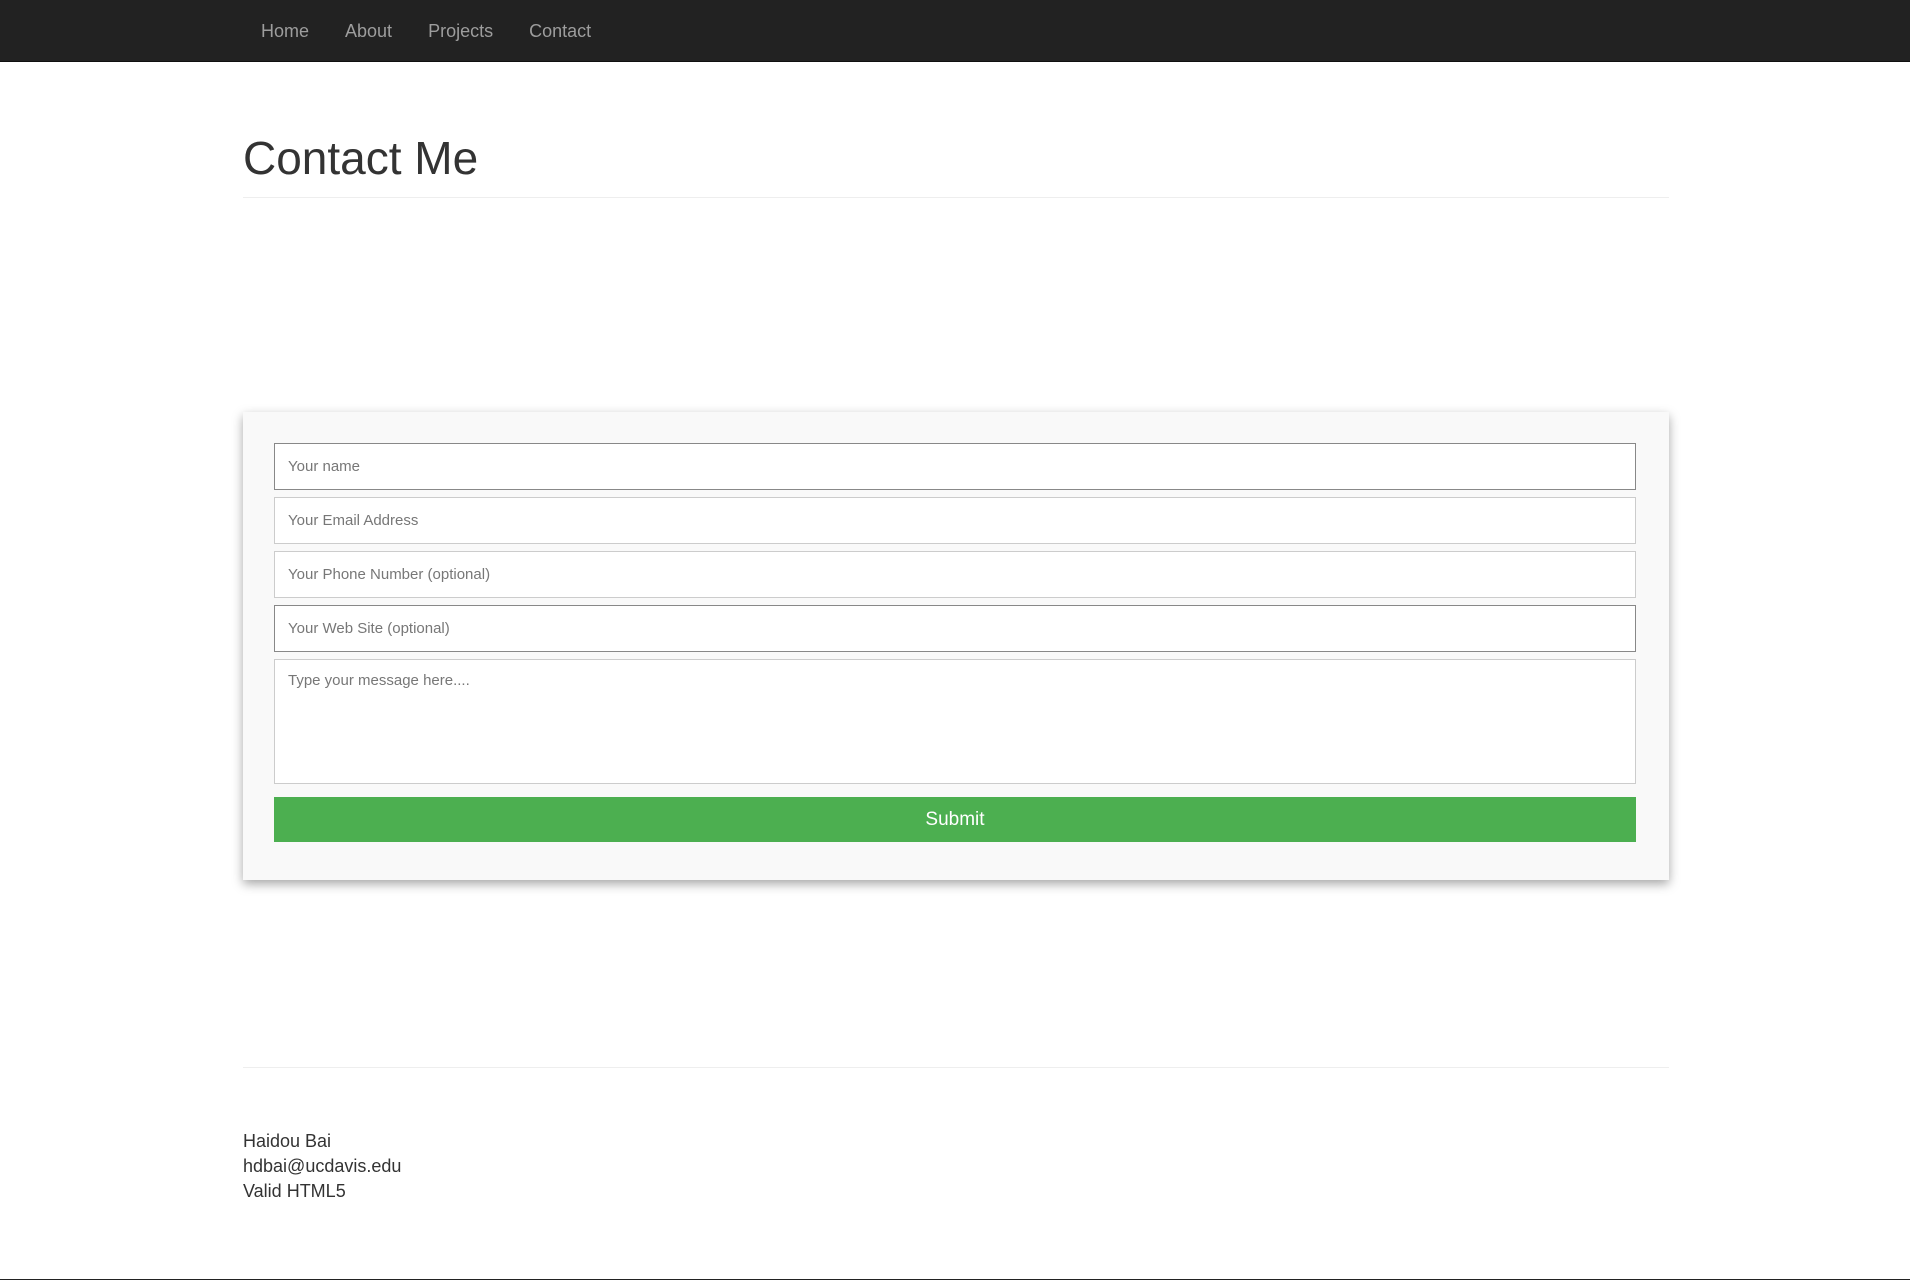 The image size is (1910, 1280). I want to click on message-textarea, so click(955, 721).